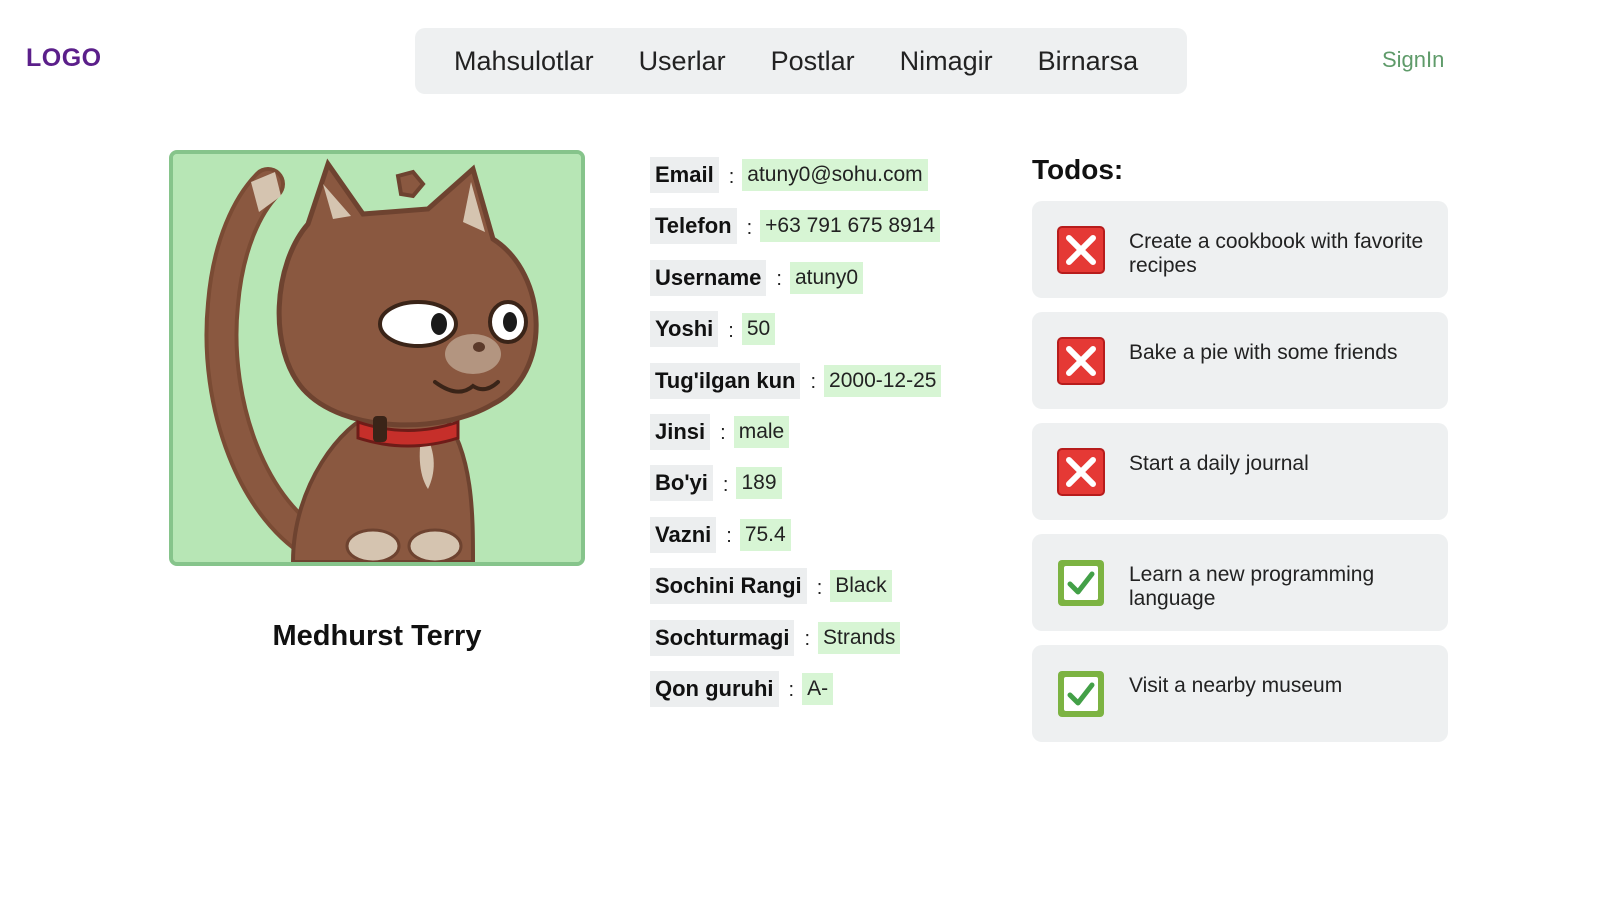 The width and height of the screenshot is (1614, 908). I want to click on todo-item: Bake a pie with some friends, so click(1240, 360).